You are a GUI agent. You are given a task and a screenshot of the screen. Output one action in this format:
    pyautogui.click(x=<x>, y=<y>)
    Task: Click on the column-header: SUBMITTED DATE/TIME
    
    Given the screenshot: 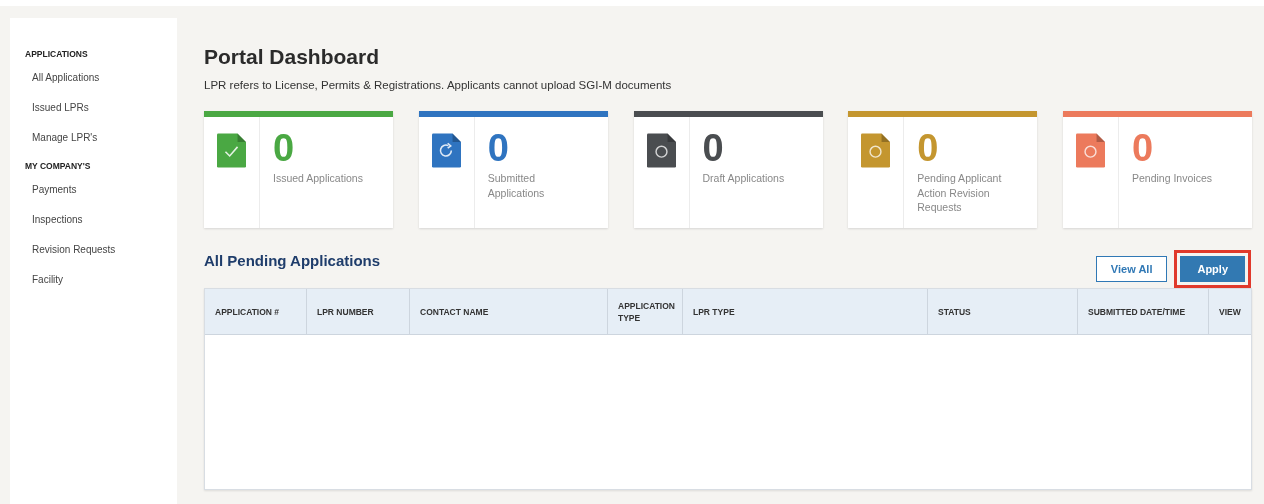 What is the action you would take?
    pyautogui.click(x=1143, y=311)
    